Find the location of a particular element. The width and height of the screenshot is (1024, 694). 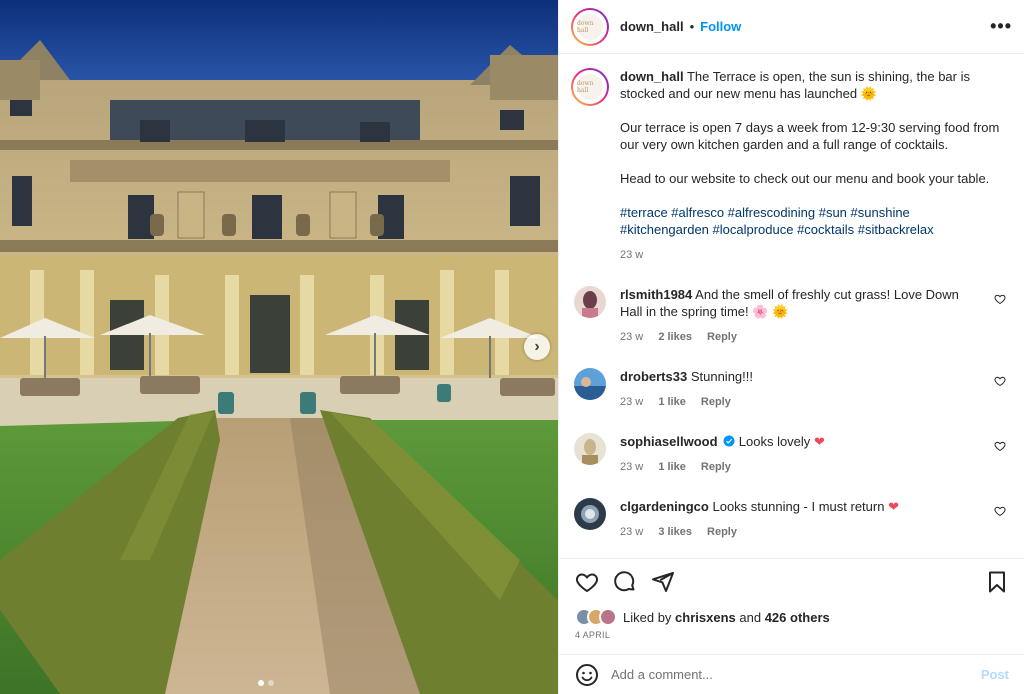

verified-badge-icon is located at coordinates (729, 441).